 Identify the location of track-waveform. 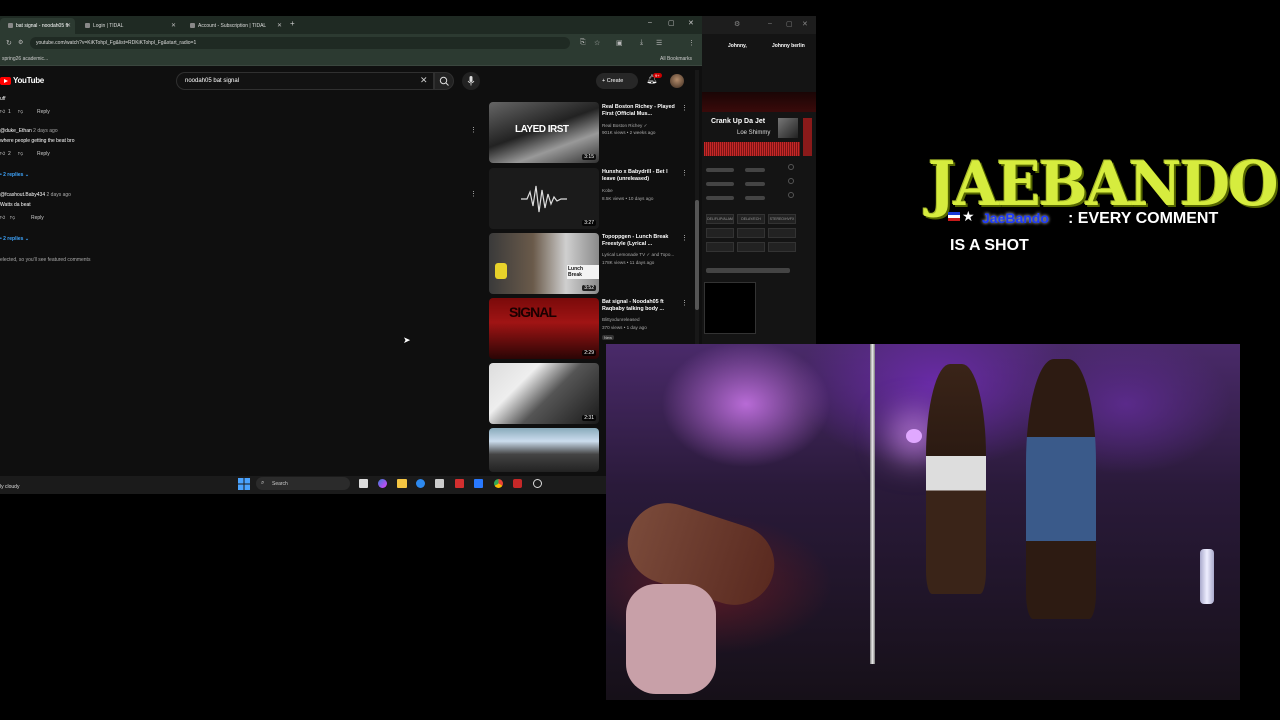
(752, 149).